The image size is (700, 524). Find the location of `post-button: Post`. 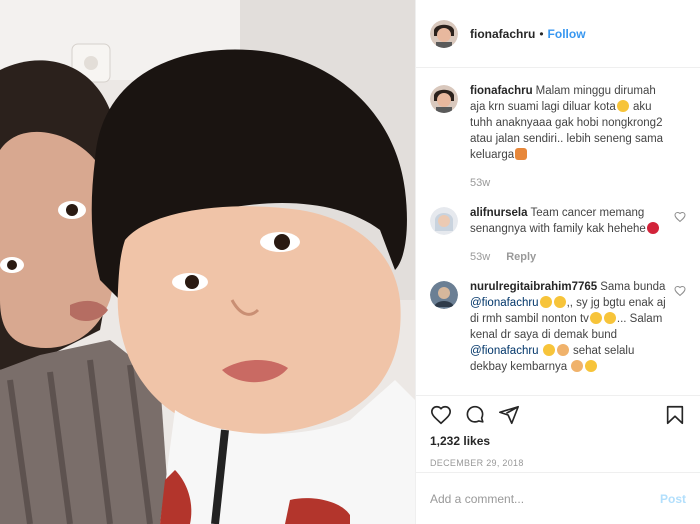

post-button: Post is located at coordinates (673, 499).